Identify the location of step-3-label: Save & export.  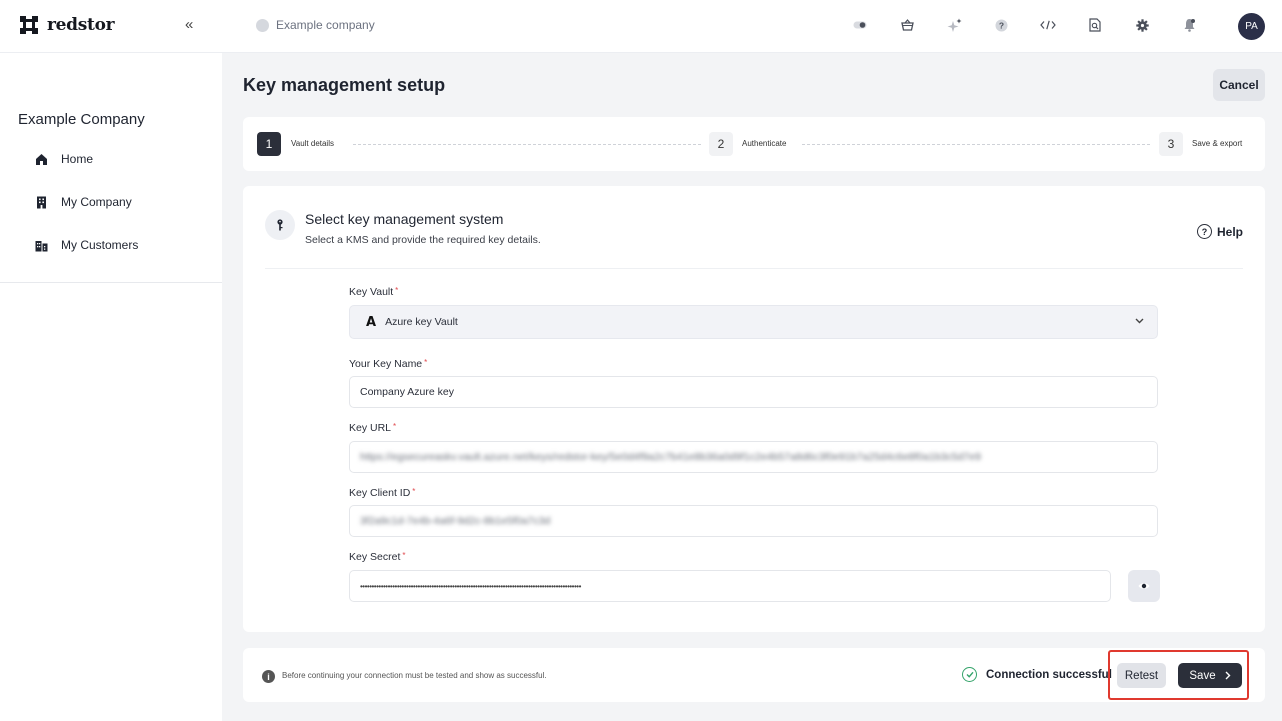
(1217, 143).